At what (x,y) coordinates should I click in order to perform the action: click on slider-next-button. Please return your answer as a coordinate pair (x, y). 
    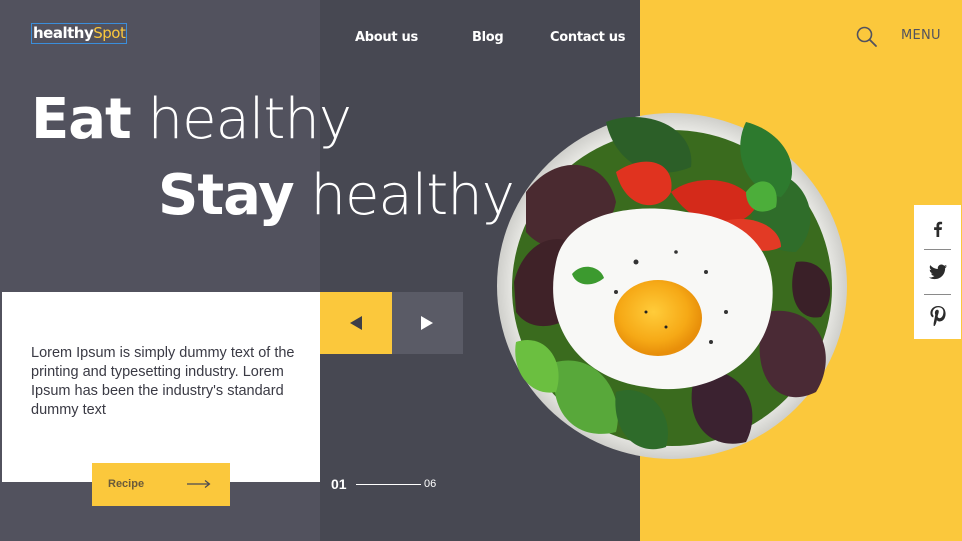
    Looking at the image, I should click on (427, 323).